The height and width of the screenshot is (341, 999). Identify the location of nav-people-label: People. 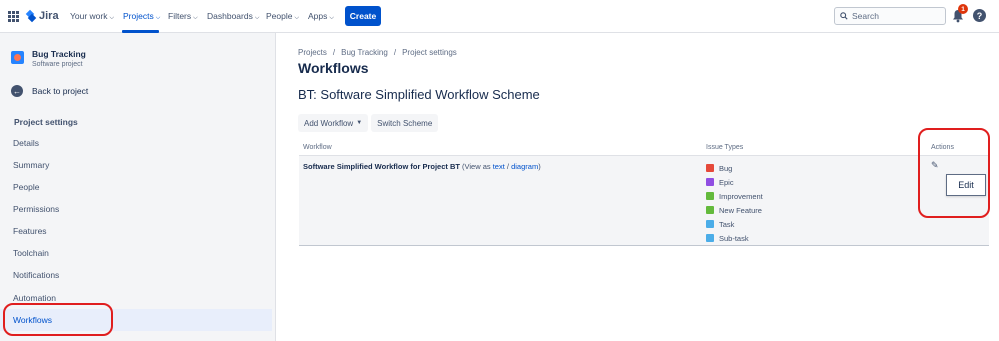
(279, 16).